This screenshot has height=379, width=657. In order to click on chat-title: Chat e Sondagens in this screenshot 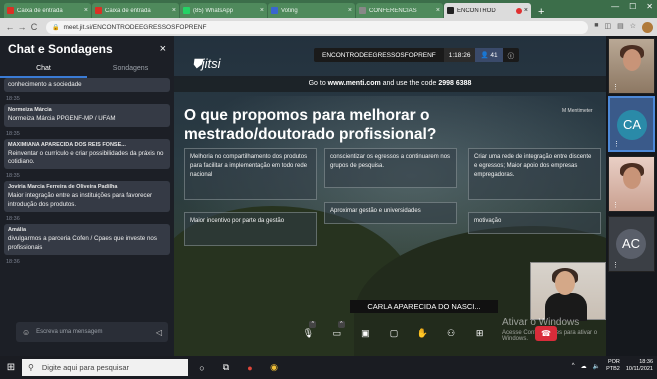, I will do `click(60, 49)`.